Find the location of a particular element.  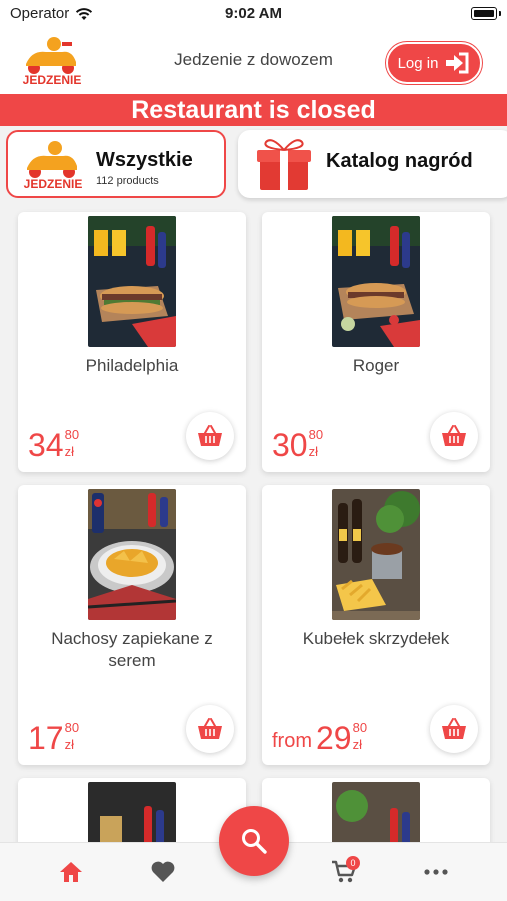

status-time: 9:02 AM is located at coordinates (253, 13).